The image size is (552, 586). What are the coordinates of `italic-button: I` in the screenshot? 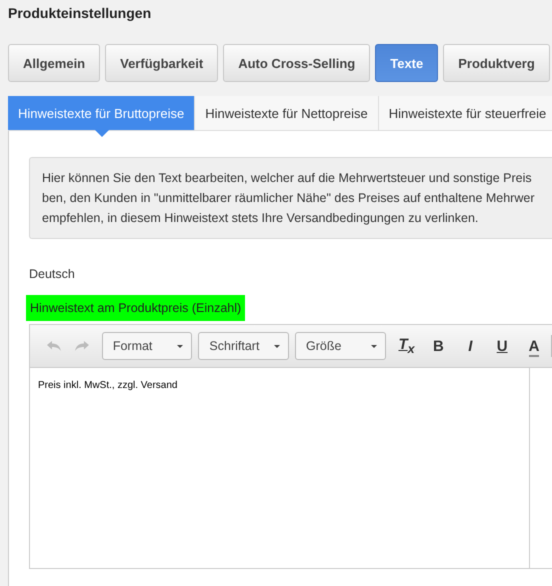 It's located at (470, 346).